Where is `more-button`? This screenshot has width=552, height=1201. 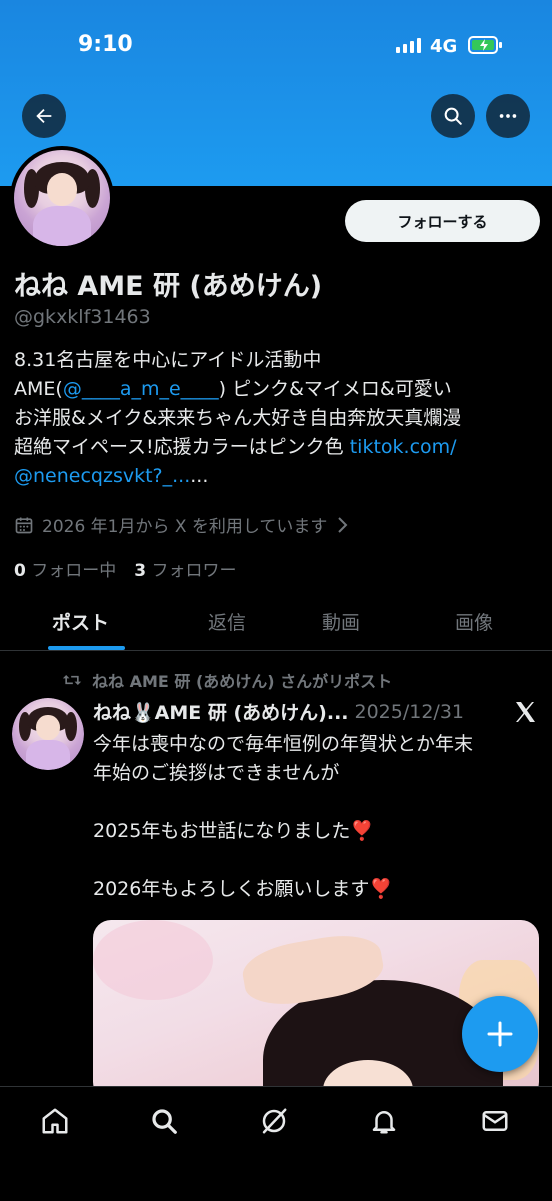
more-button is located at coordinates (508, 116).